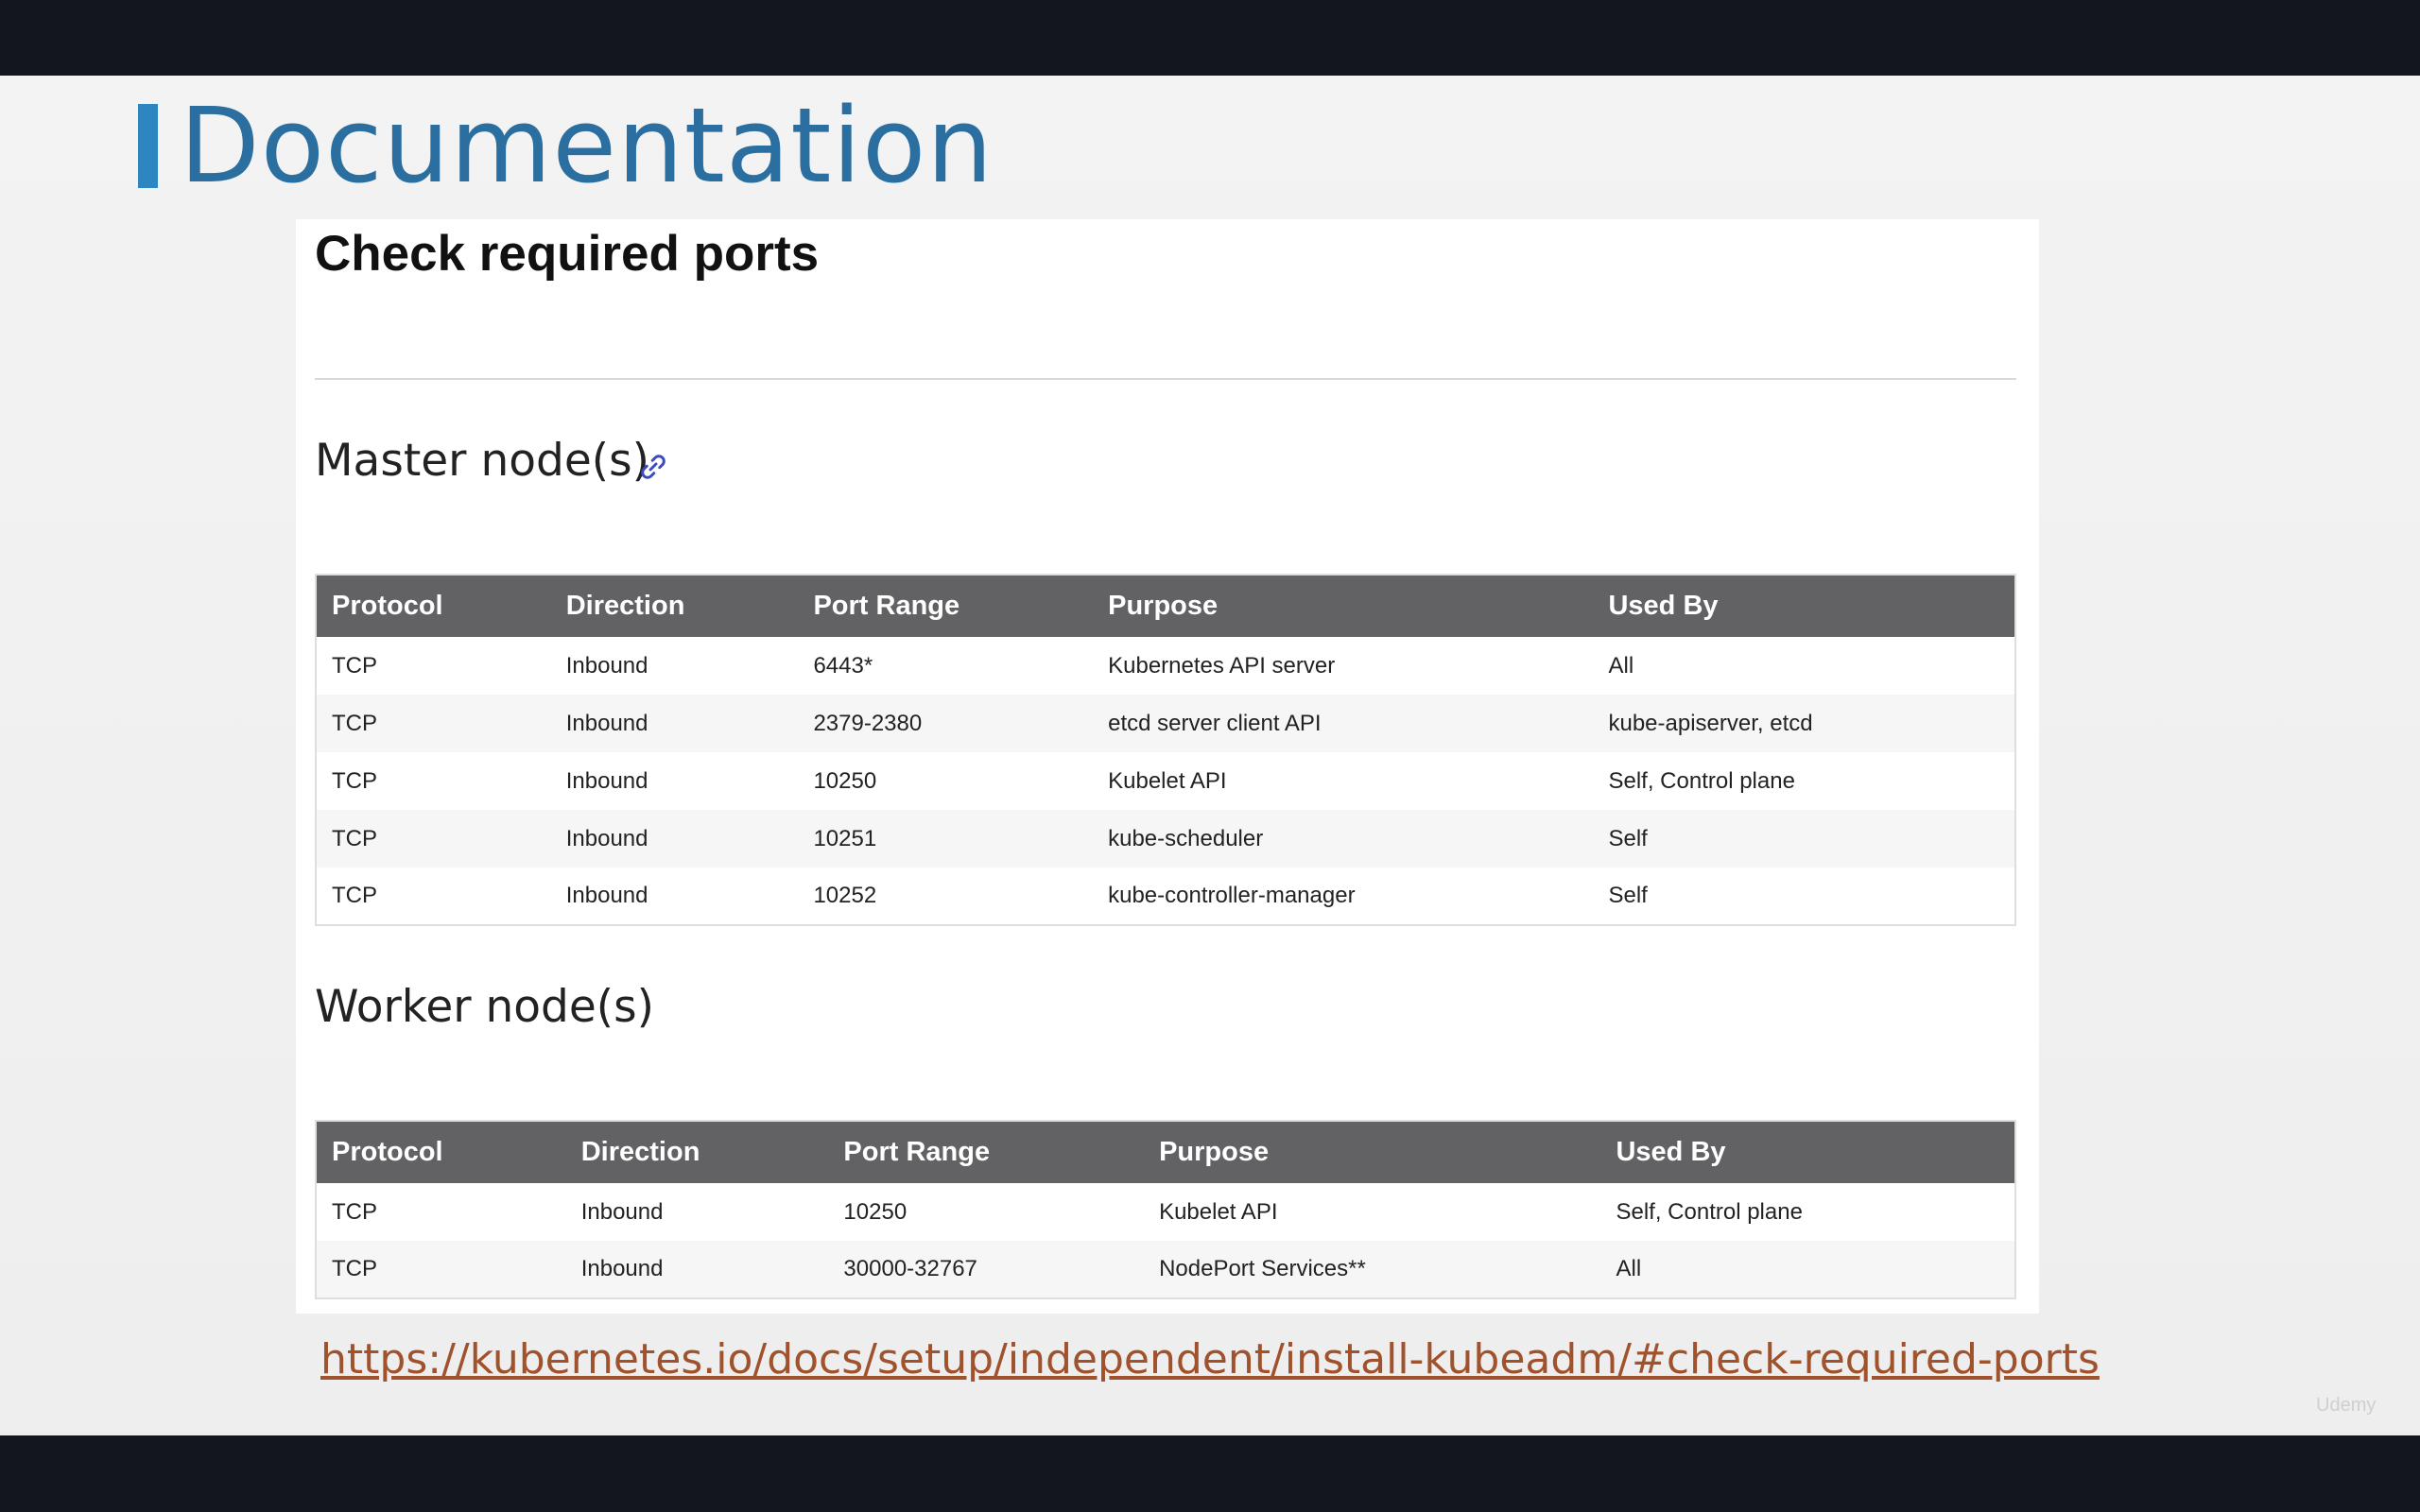 This screenshot has width=2420, height=1512. What do you see at coordinates (1343, 723) in the screenshot?
I see `cell-purpose: etcd server client API` at bounding box center [1343, 723].